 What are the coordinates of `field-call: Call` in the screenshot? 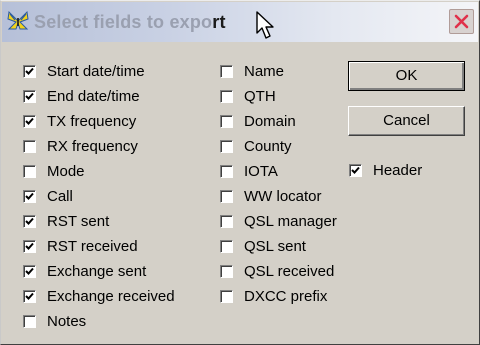 It's located at (48, 196).